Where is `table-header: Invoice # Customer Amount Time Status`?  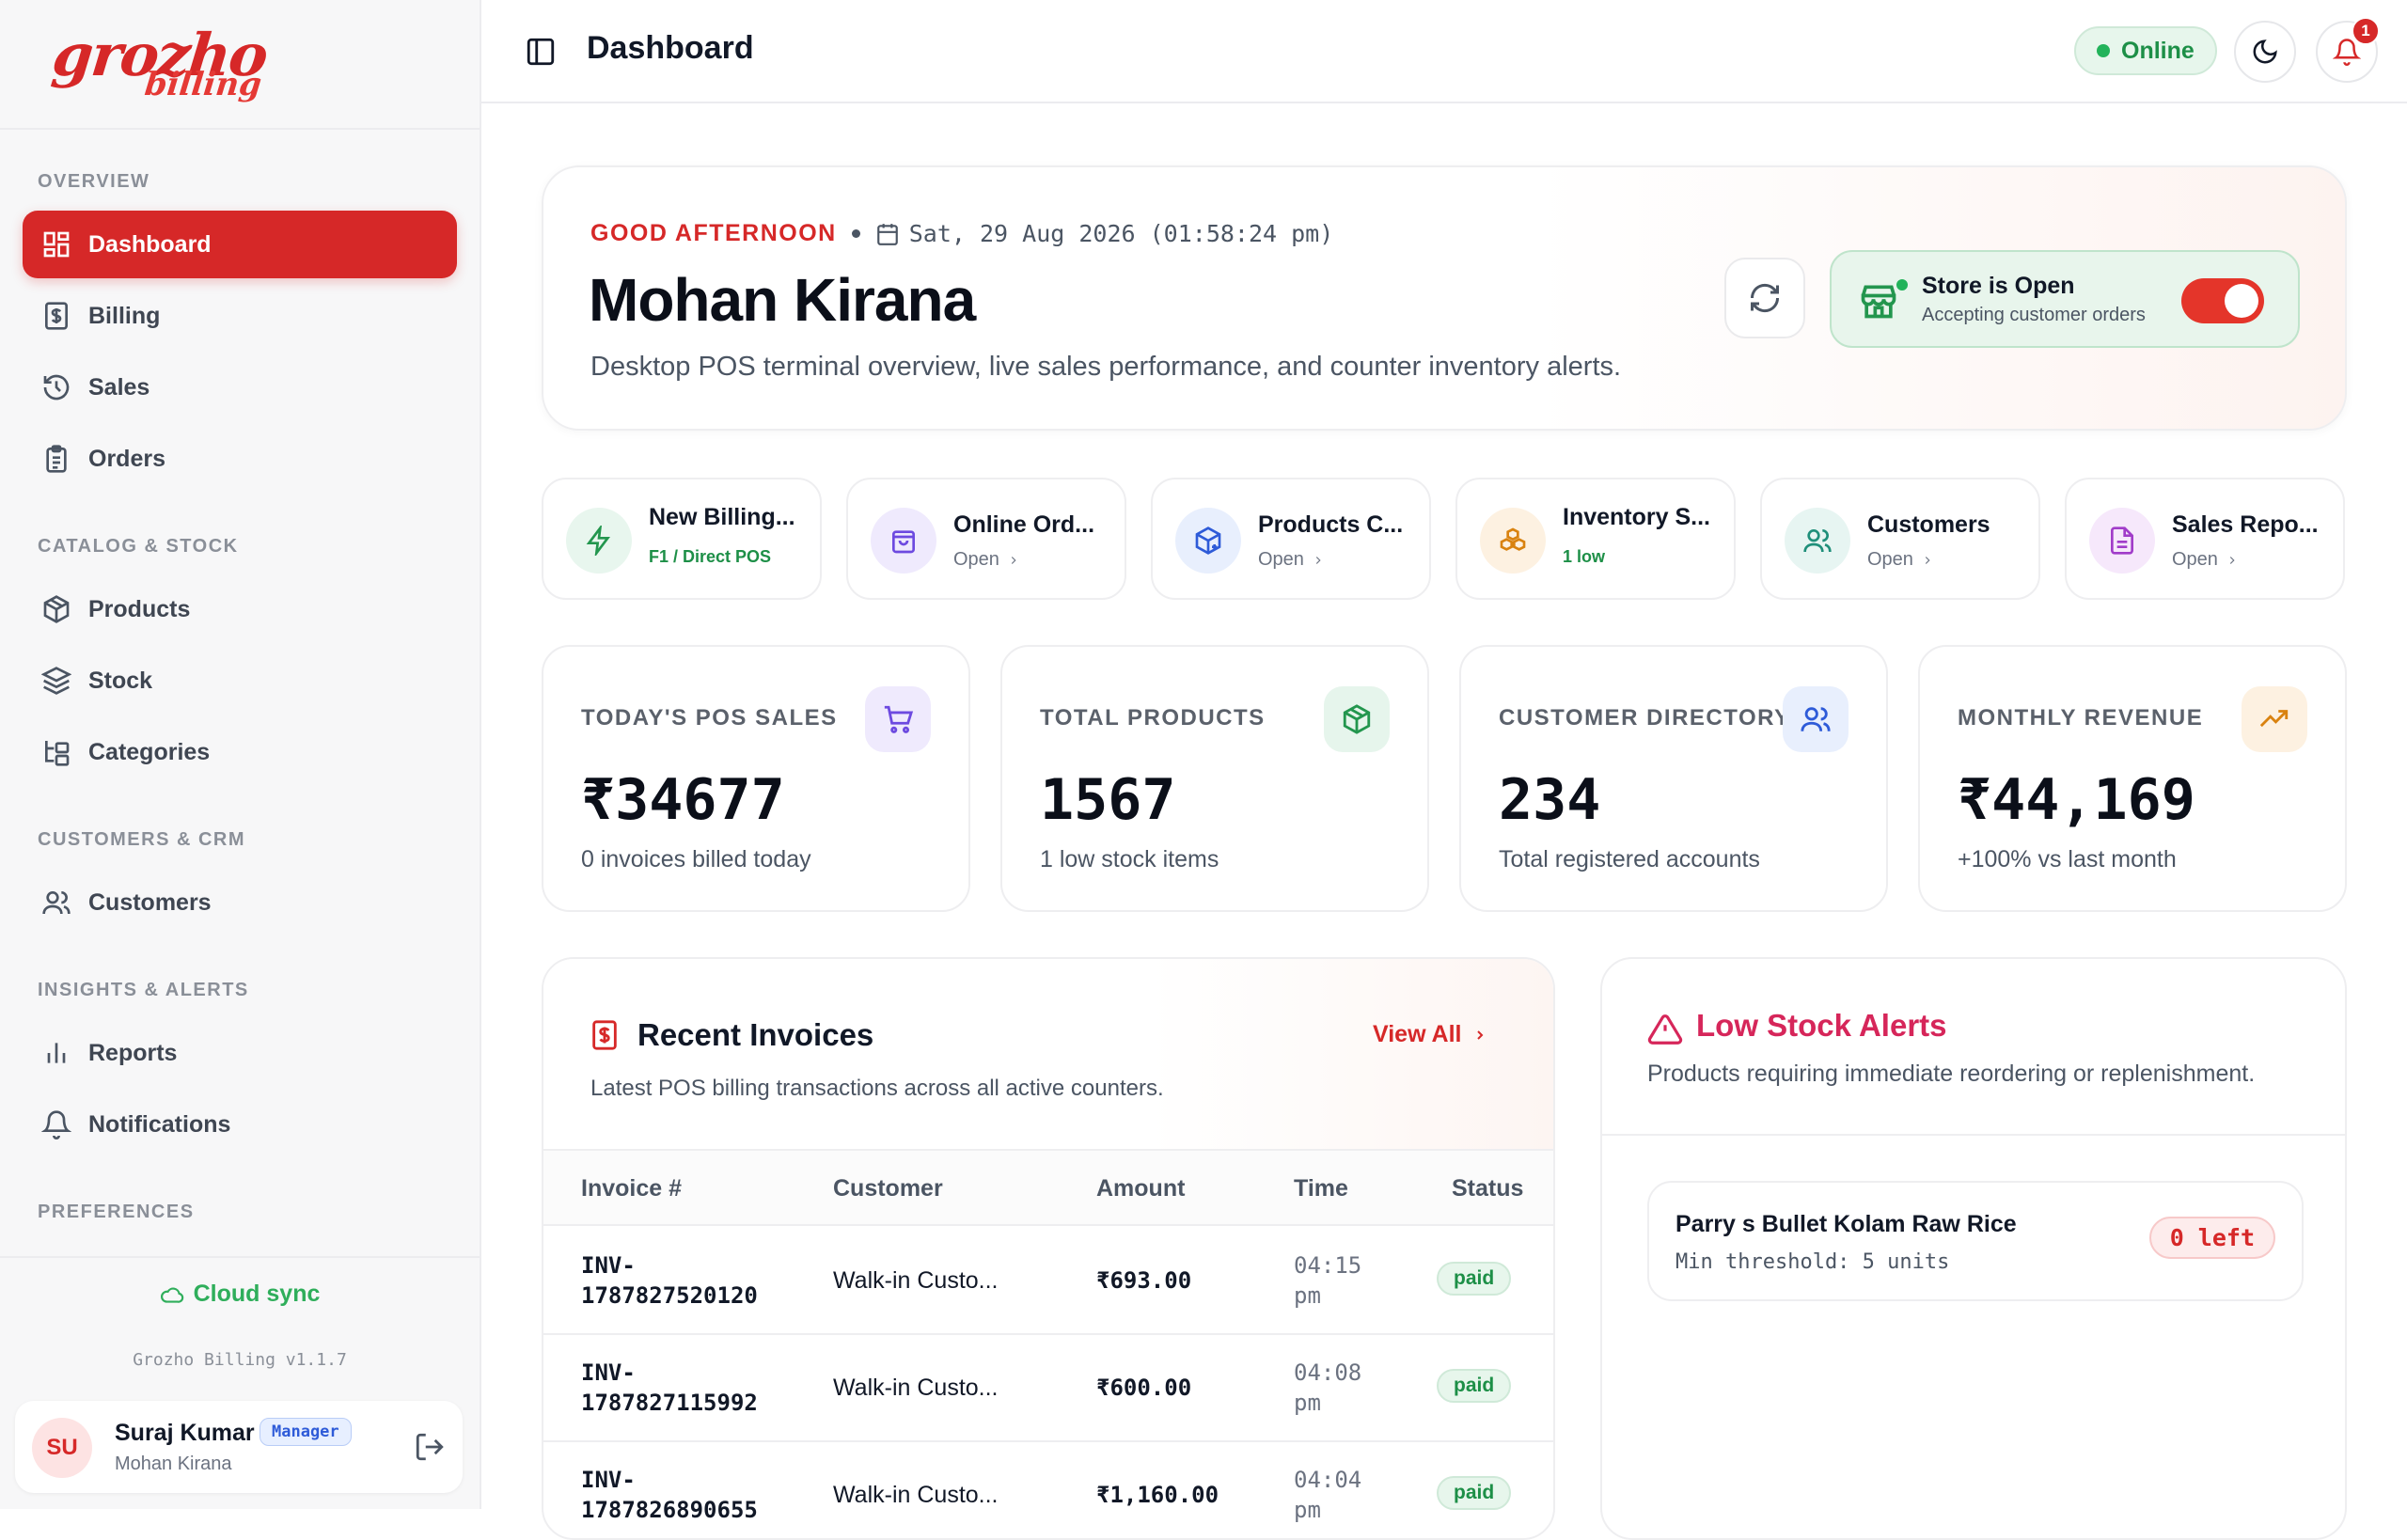
table-header: Invoice # Customer Amount Time Status is located at coordinates (1048, 1188).